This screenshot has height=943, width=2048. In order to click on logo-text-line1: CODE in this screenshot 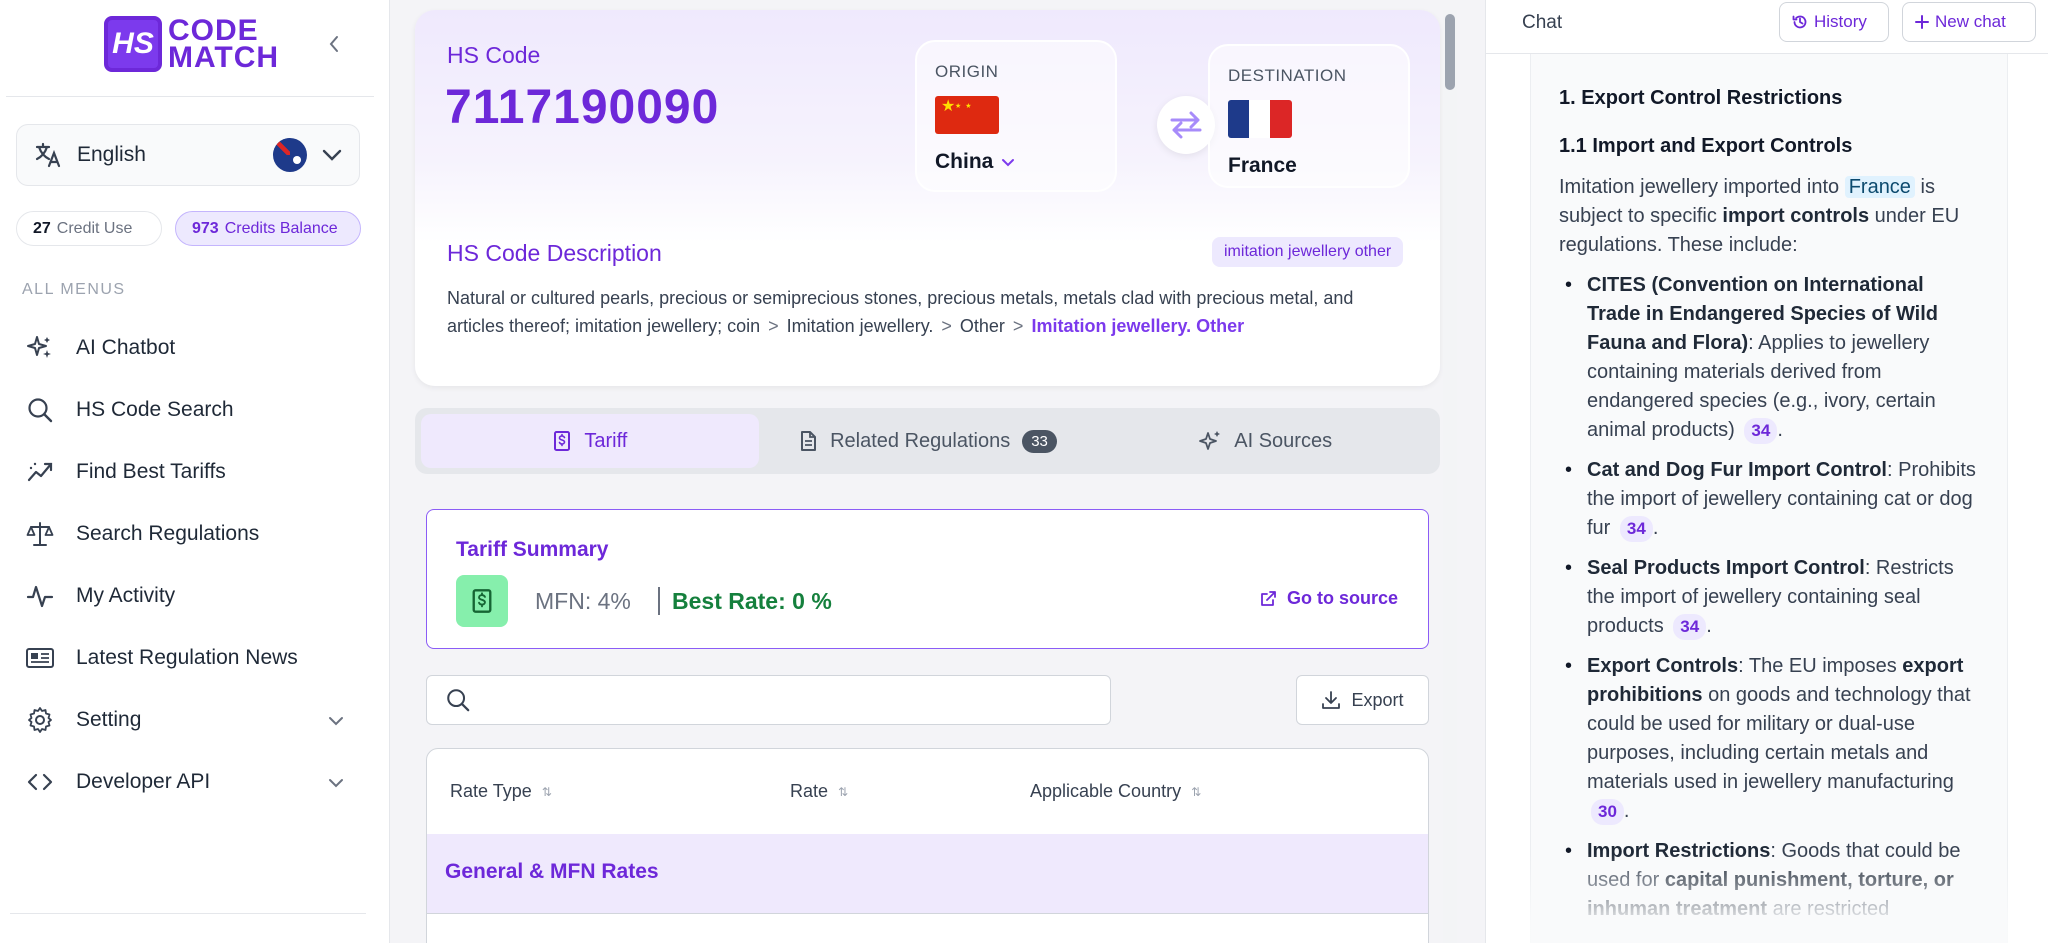, I will do `click(213, 30)`.